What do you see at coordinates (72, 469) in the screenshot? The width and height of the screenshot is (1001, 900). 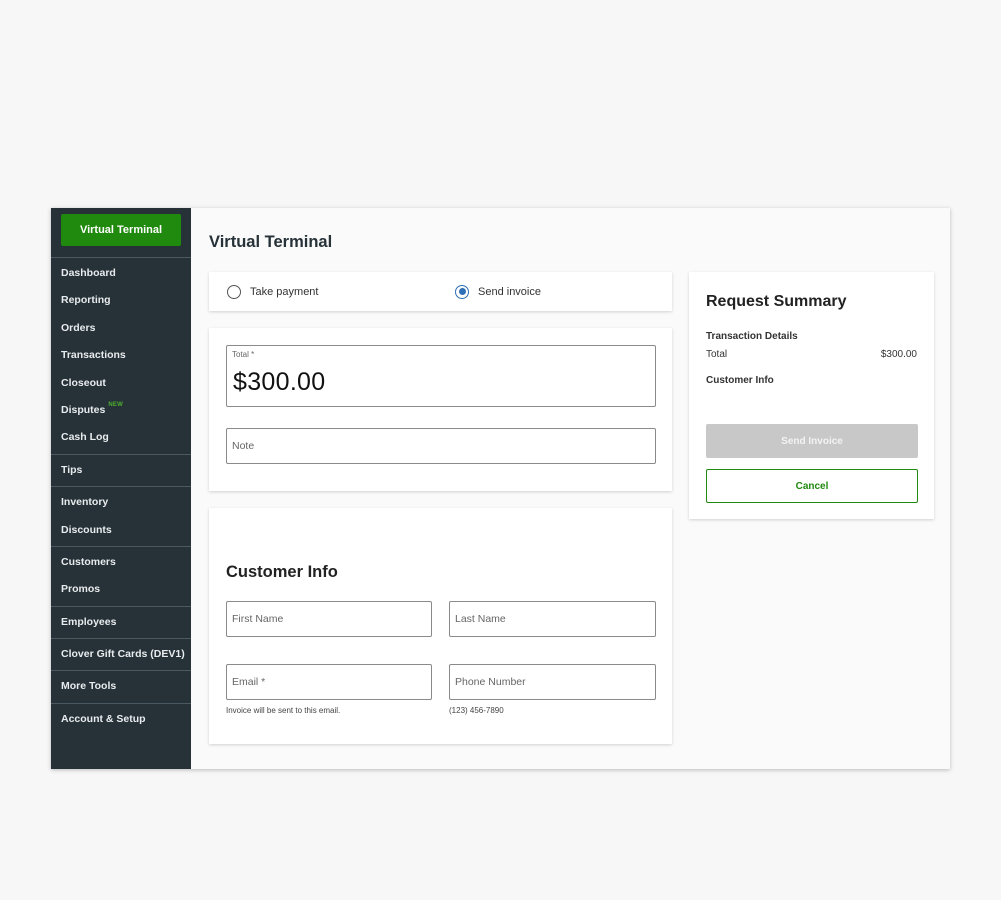 I see `sidebar-item-label: Tips` at bounding box center [72, 469].